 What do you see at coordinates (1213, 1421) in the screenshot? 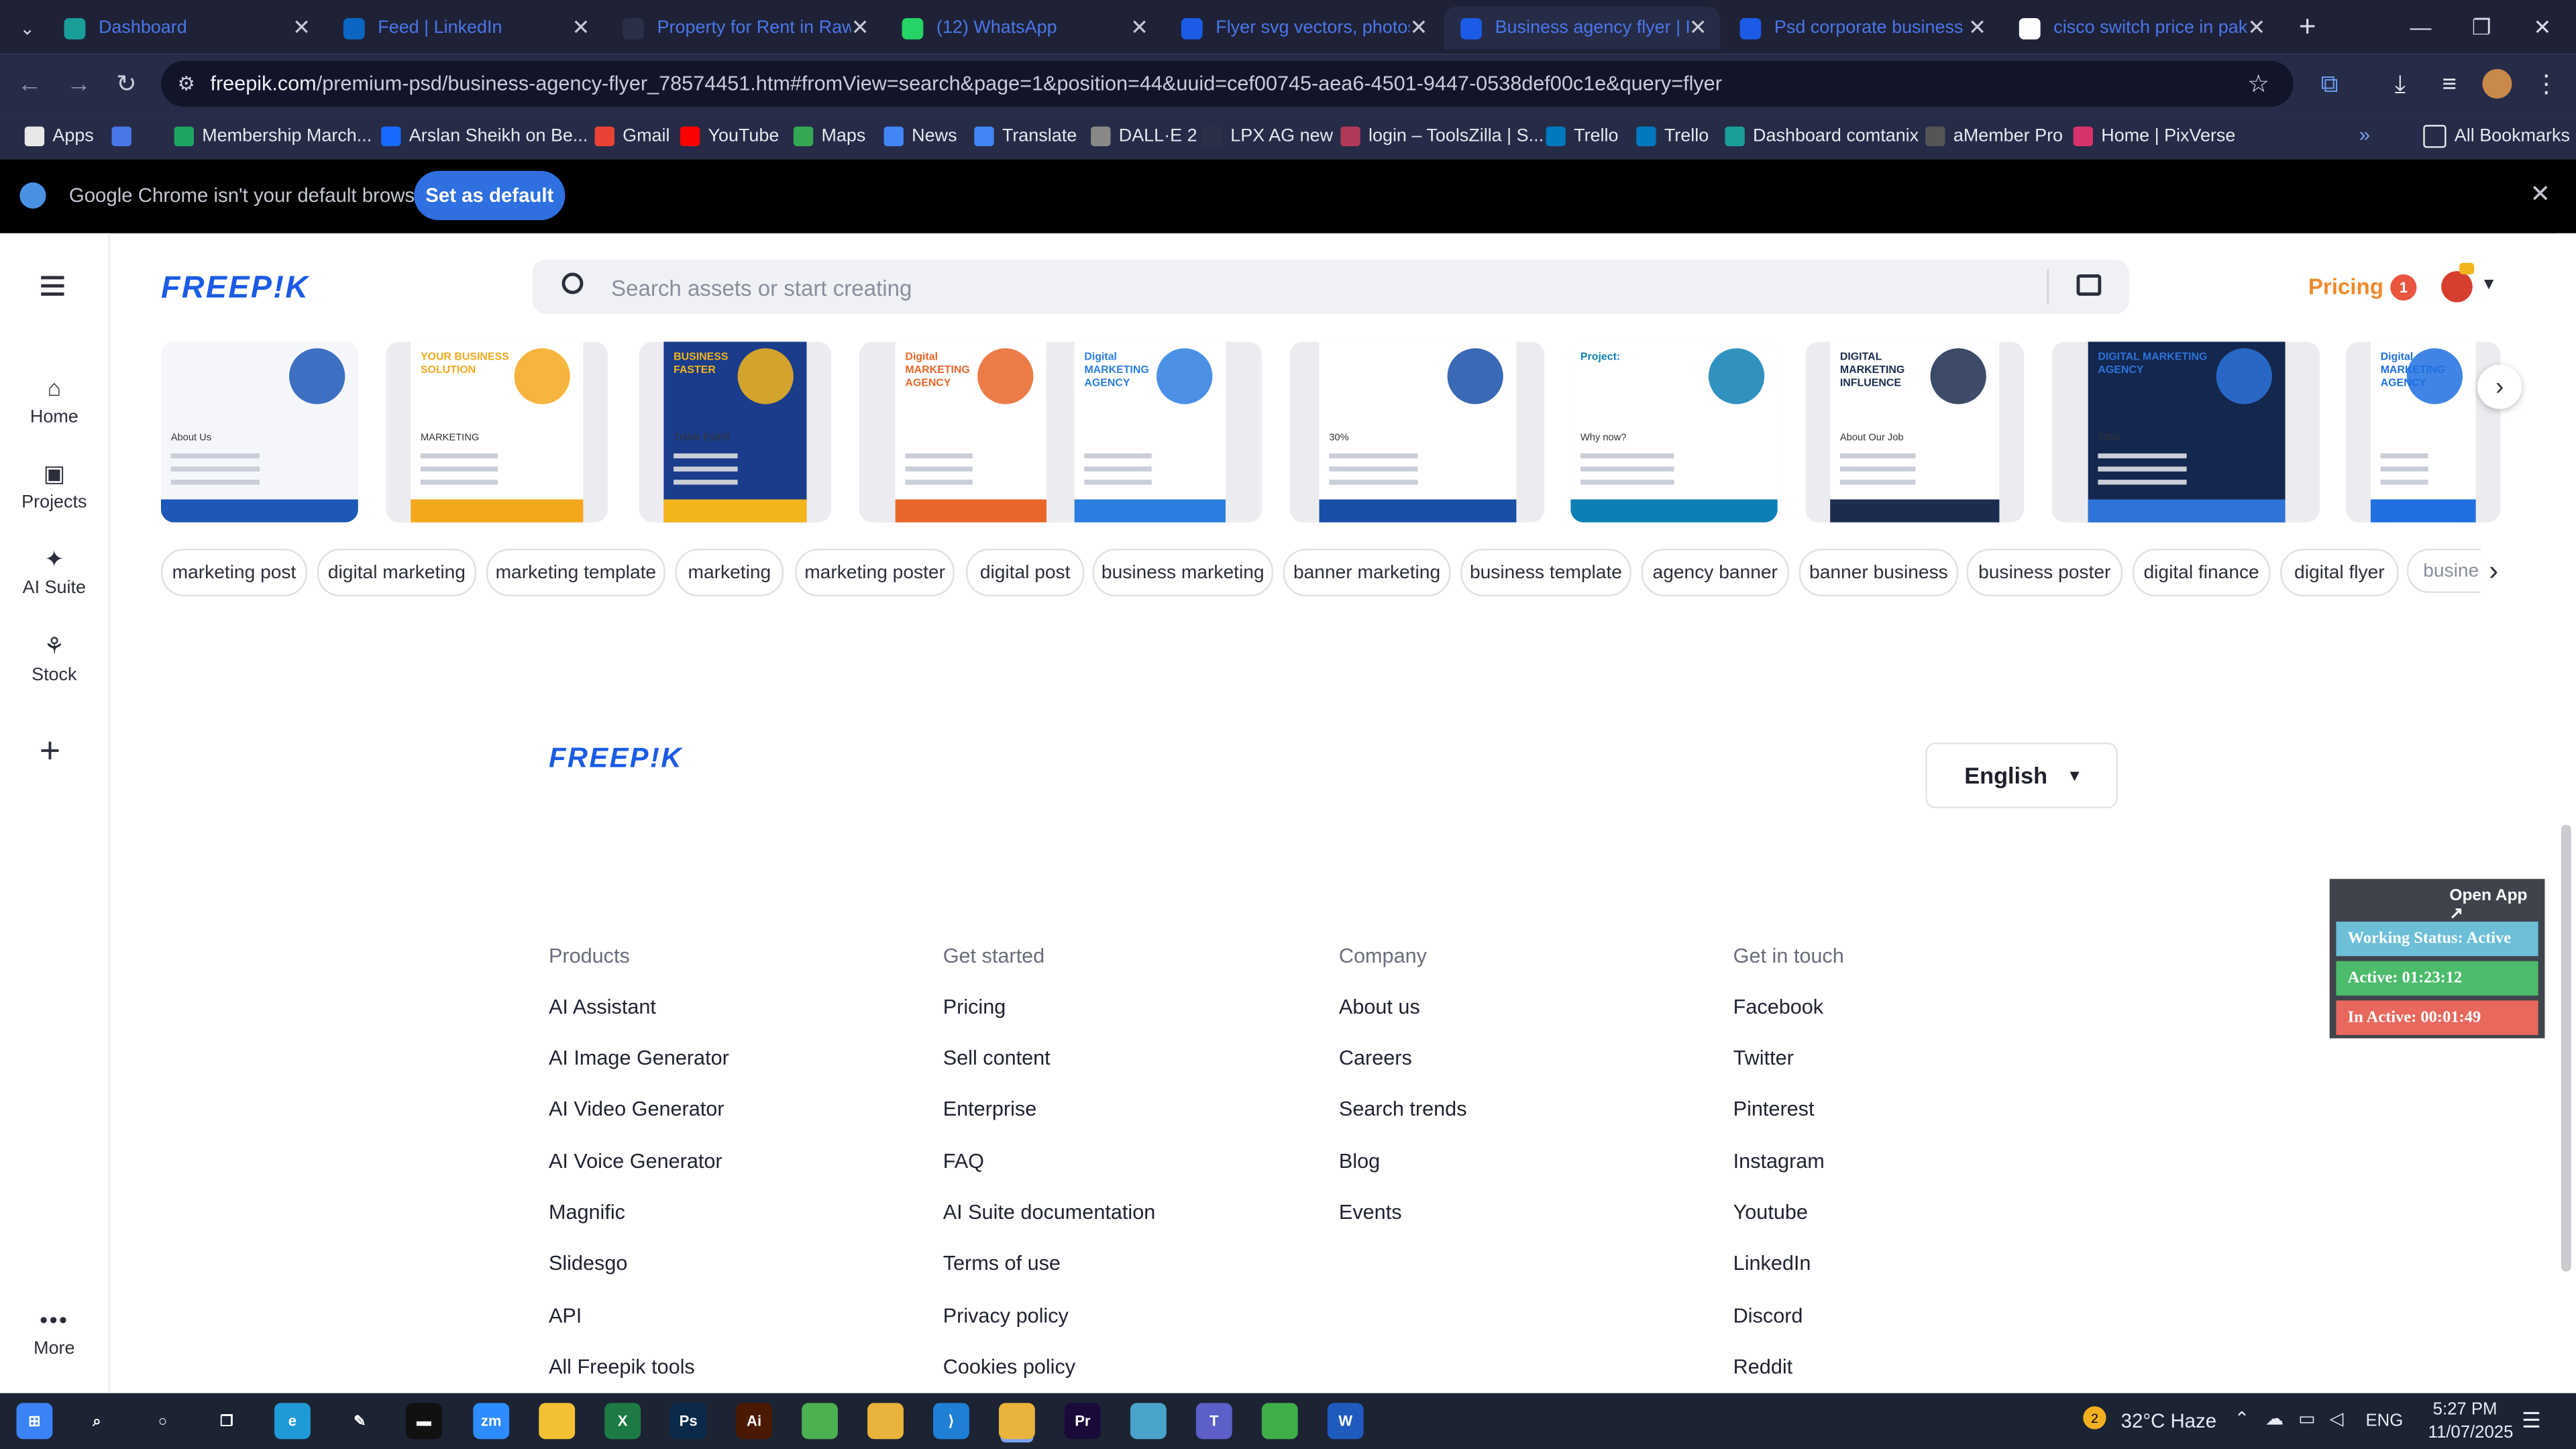
I see `teams-icon: T` at bounding box center [1213, 1421].